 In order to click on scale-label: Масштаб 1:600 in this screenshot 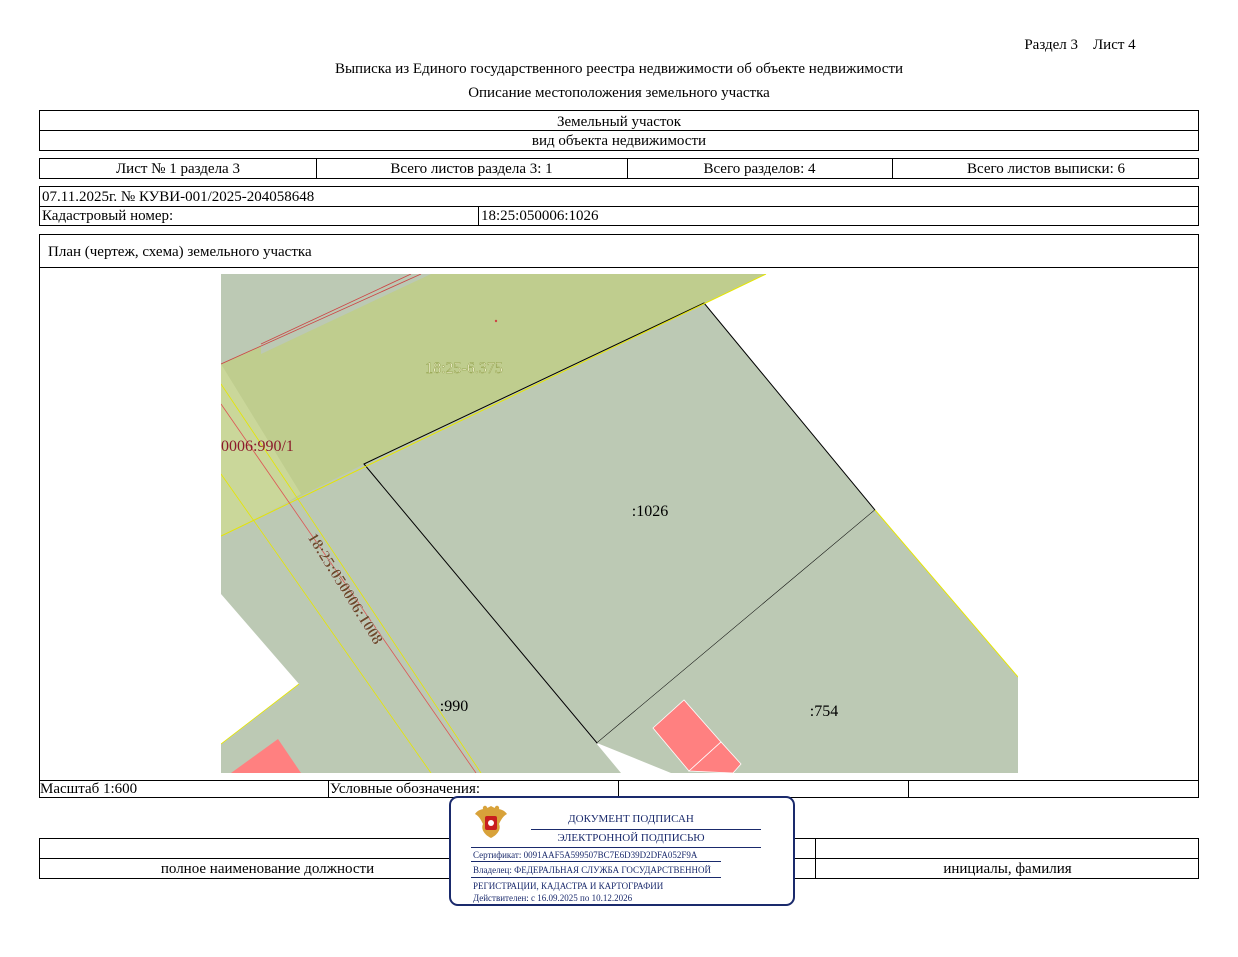, I will do `click(89, 789)`.